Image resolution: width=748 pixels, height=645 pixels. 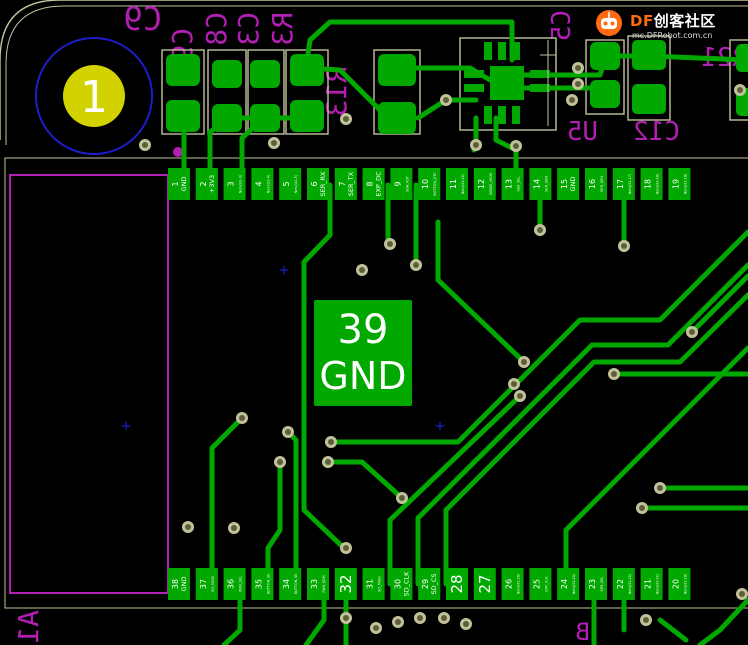 What do you see at coordinates (485, 583) in the screenshot?
I see `module-pin-label: 27` at bounding box center [485, 583].